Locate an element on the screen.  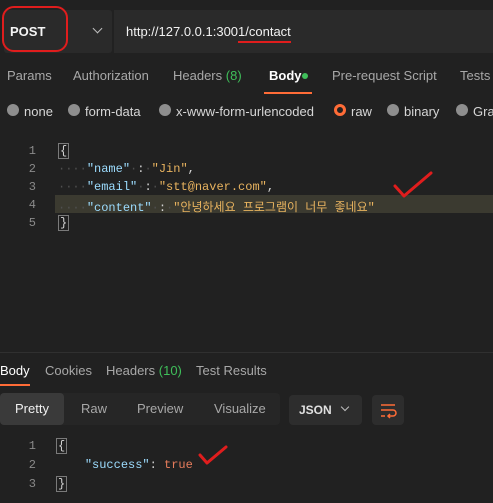
code-line-2: ····"name"·:·"Jin", is located at coordinates (126, 169).